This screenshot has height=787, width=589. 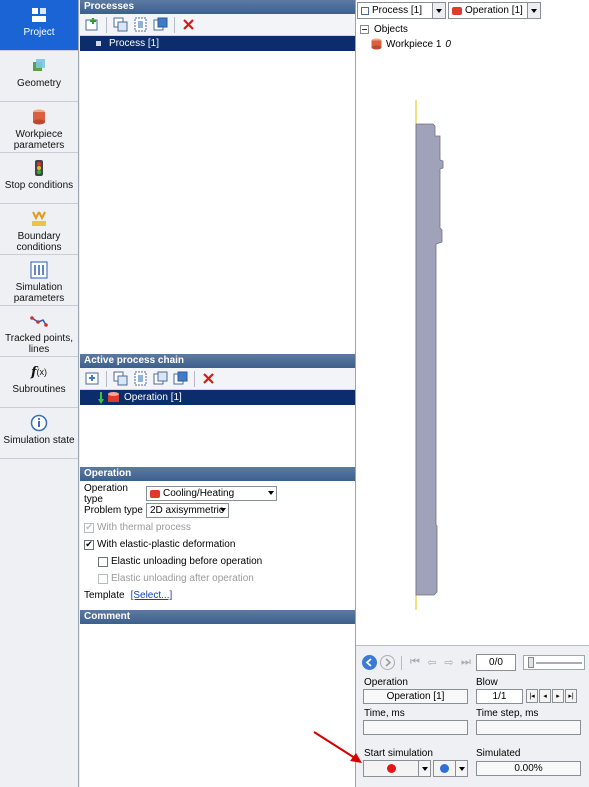 I want to click on blow-field: 1/1, so click(x=499, y=696).